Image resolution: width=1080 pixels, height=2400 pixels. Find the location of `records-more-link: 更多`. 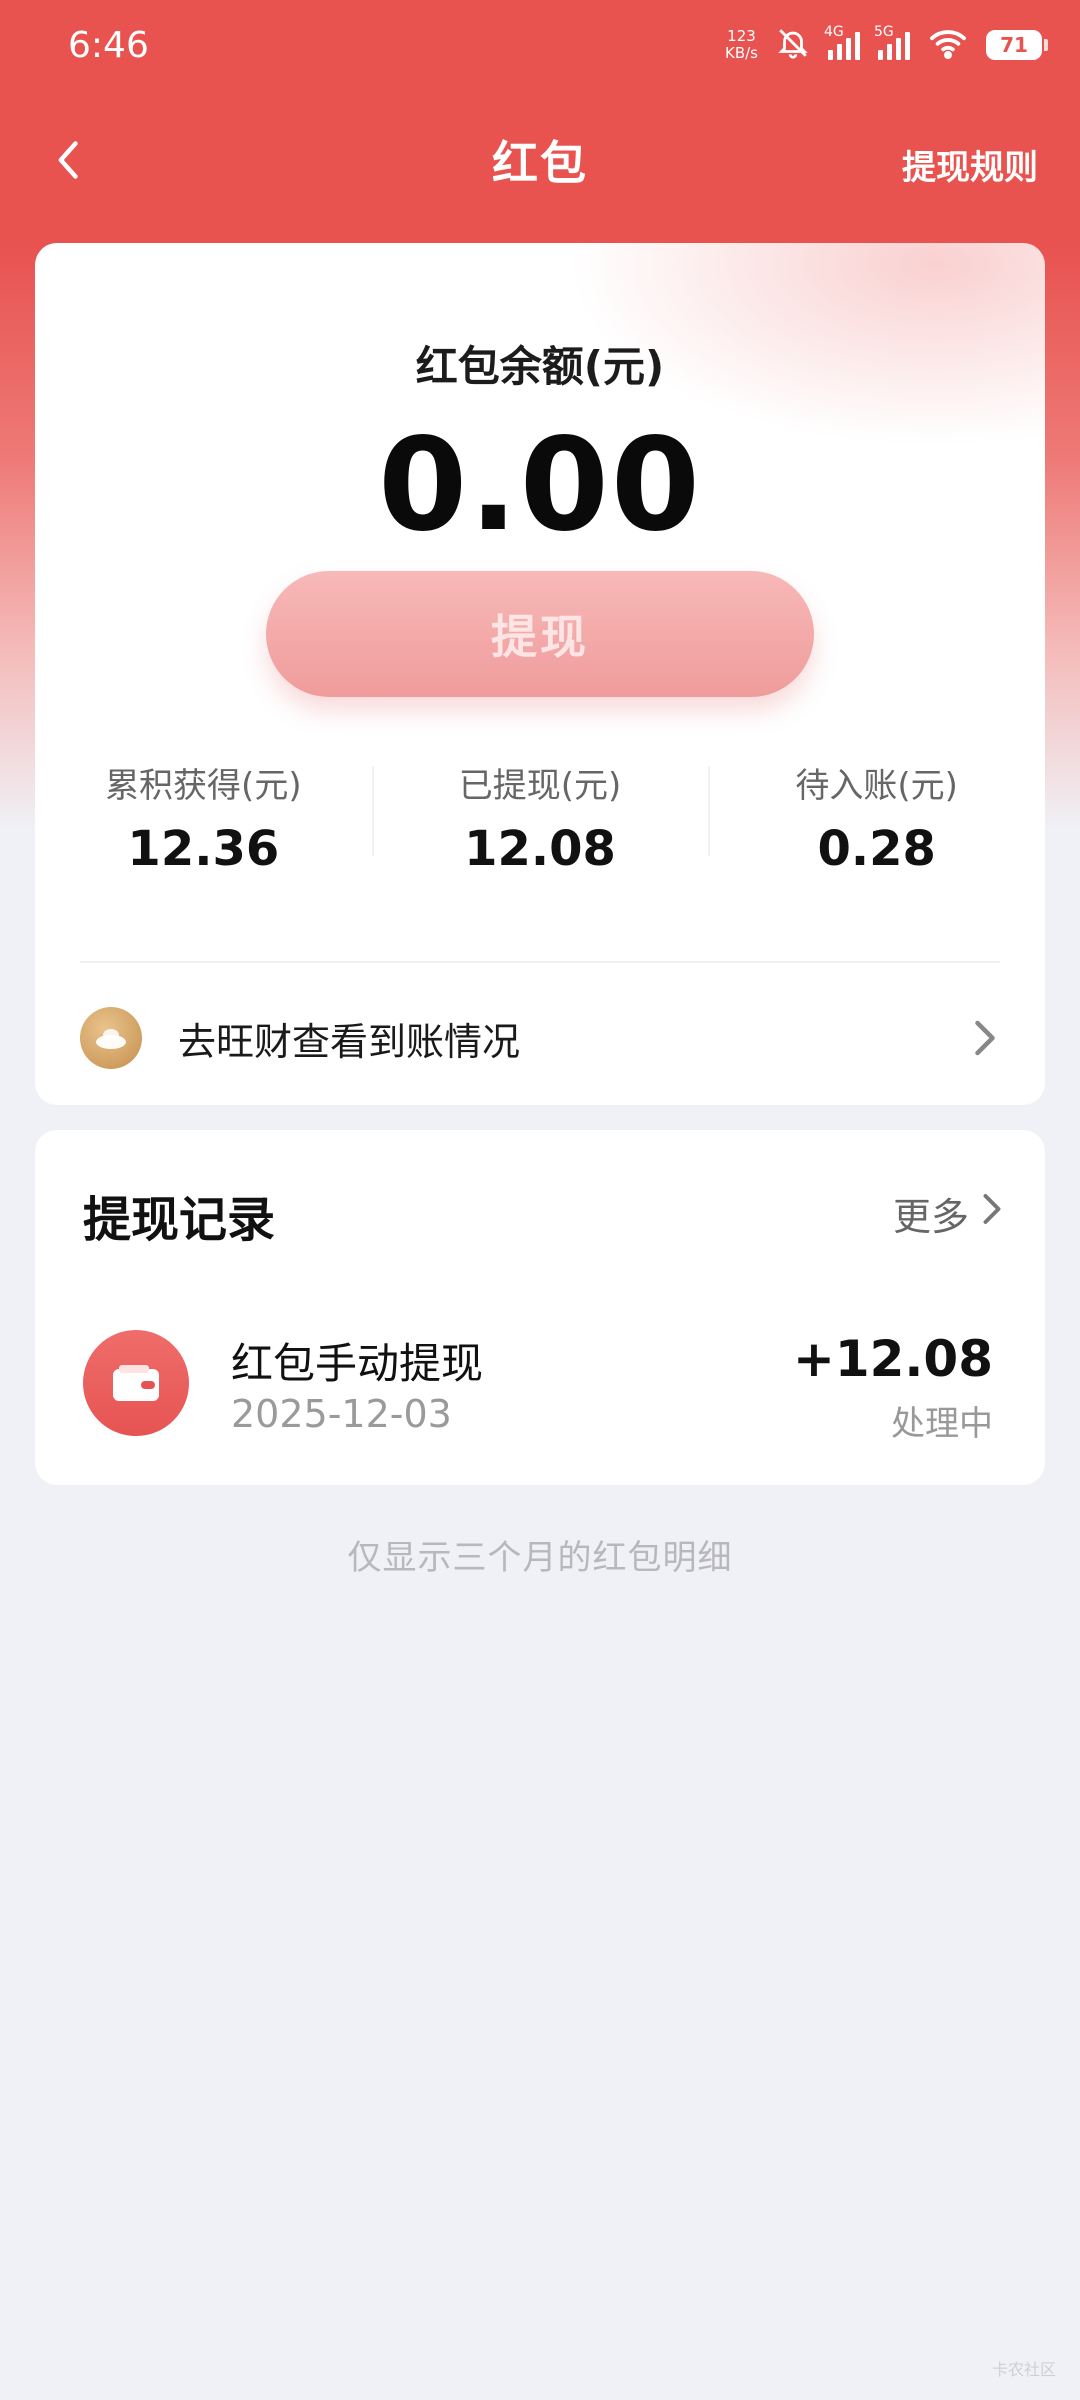

records-more-link: 更多 is located at coordinates (949, 1213).